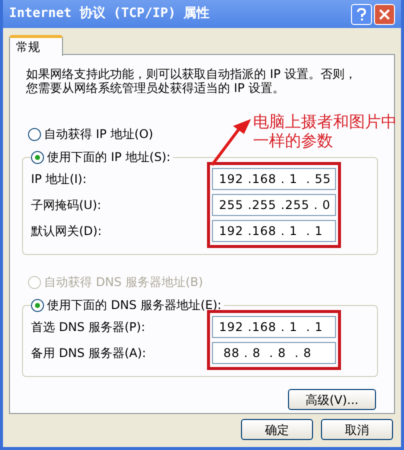  I want to click on ok-button: 确定, so click(277, 429).